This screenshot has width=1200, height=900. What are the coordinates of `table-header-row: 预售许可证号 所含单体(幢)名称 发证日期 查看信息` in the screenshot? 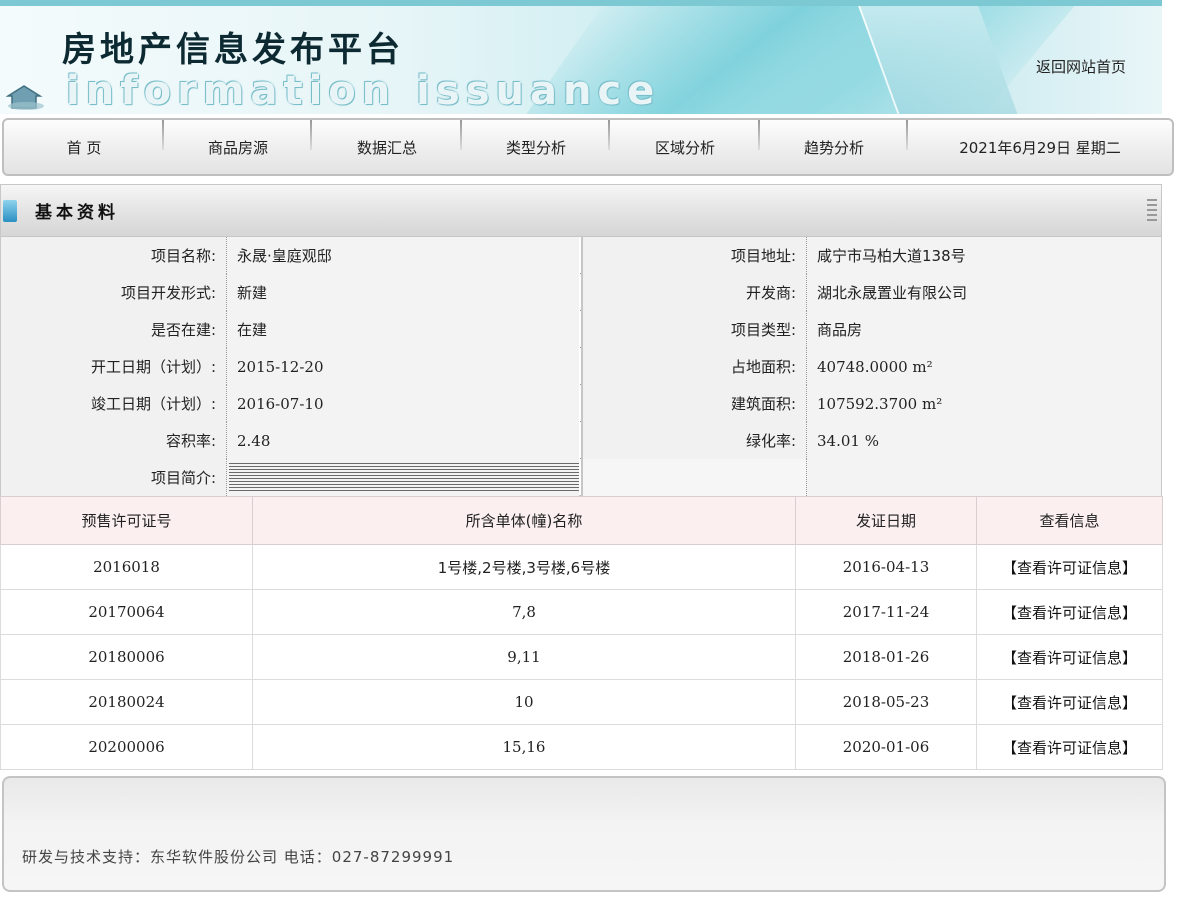 It's located at (581, 520).